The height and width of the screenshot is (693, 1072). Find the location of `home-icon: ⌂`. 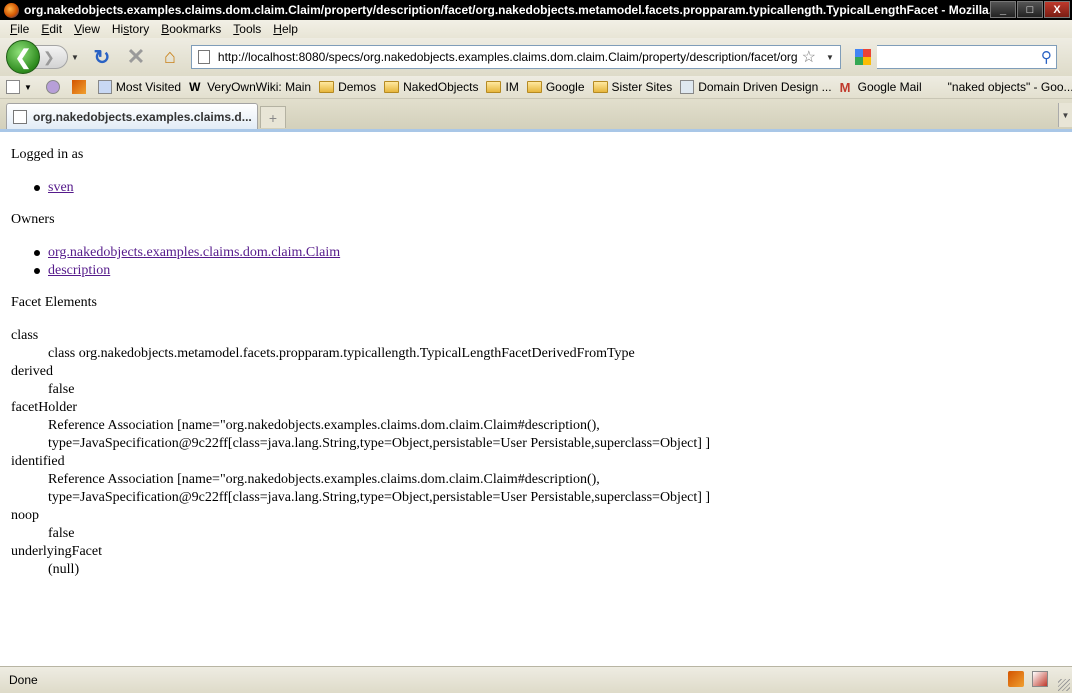

home-icon: ⌂ is located at coordinates (170, 57).